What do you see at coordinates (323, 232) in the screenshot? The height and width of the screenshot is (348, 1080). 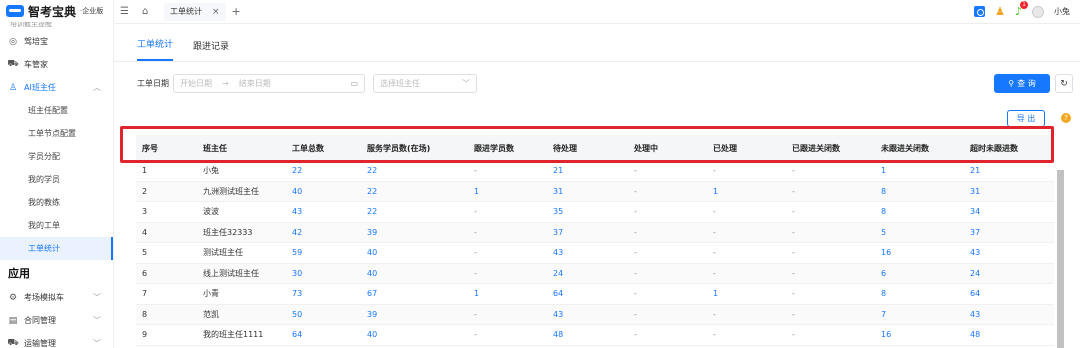 I see `table-cell: 42` at bounding box center [323, 232].